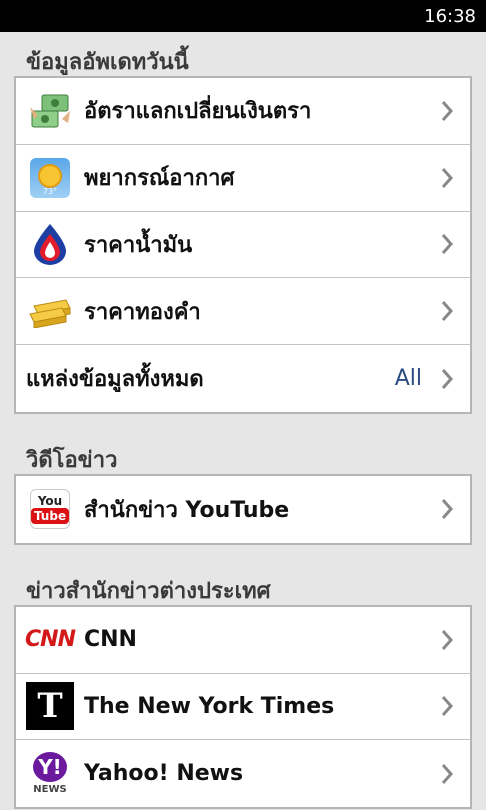 This screenshot has width=486, height=810. I want to click on gold-price-label: ราคาทองคำ, so click(142, 312).